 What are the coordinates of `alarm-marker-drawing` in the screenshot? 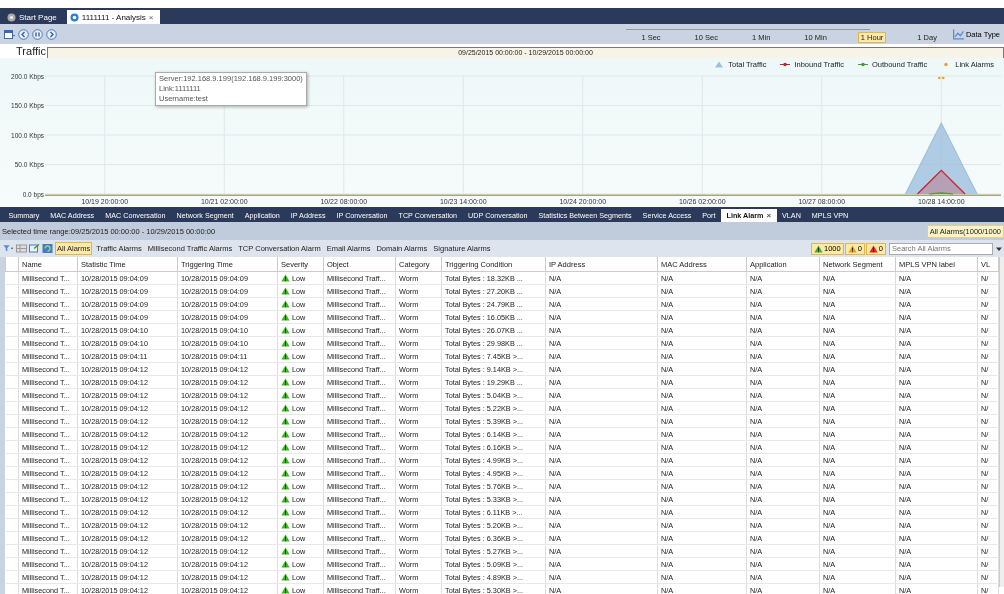 It's located at (941, 78).